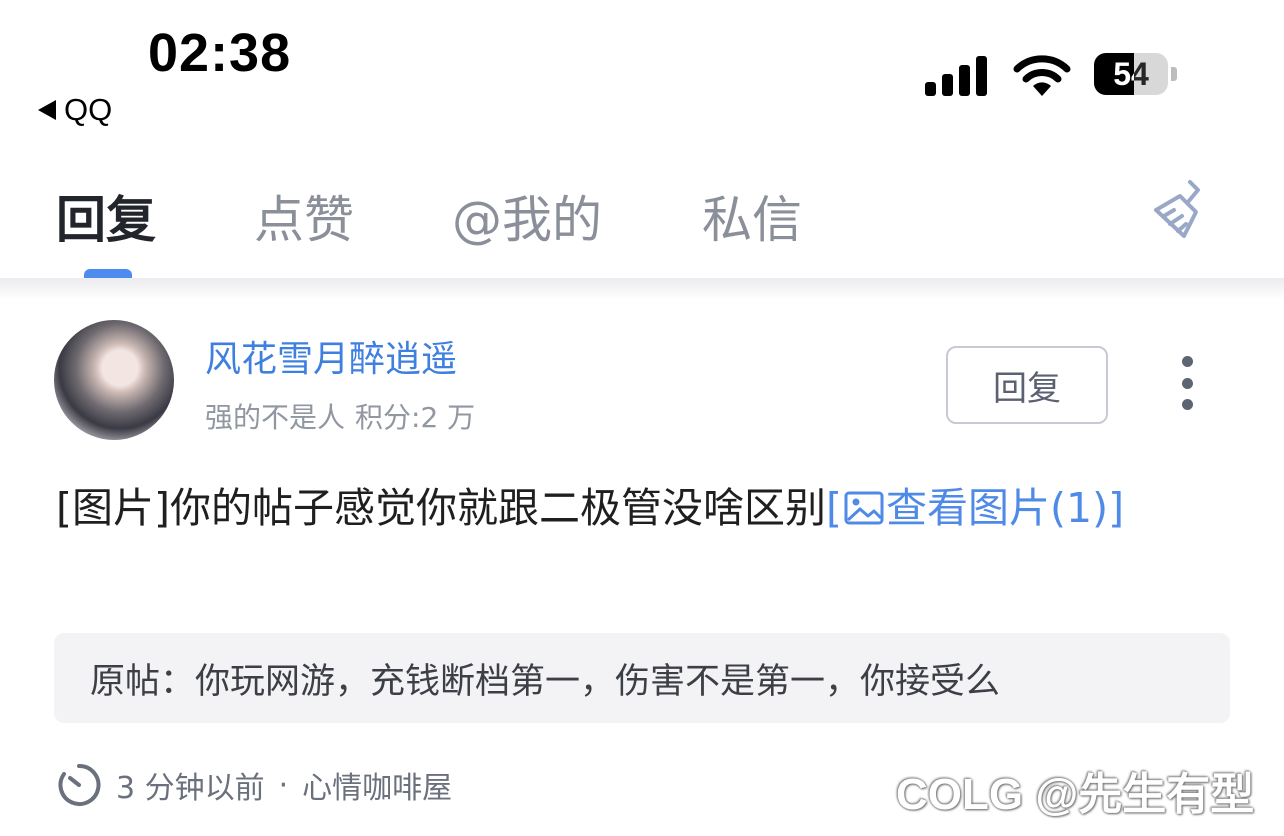 Image resolution: width=1284 pixels, height=836 pixels. What do you see at coordinates (956, 76) in the screenshot?
I see `cellular-signal-icon` at bounding box center [956, 76].